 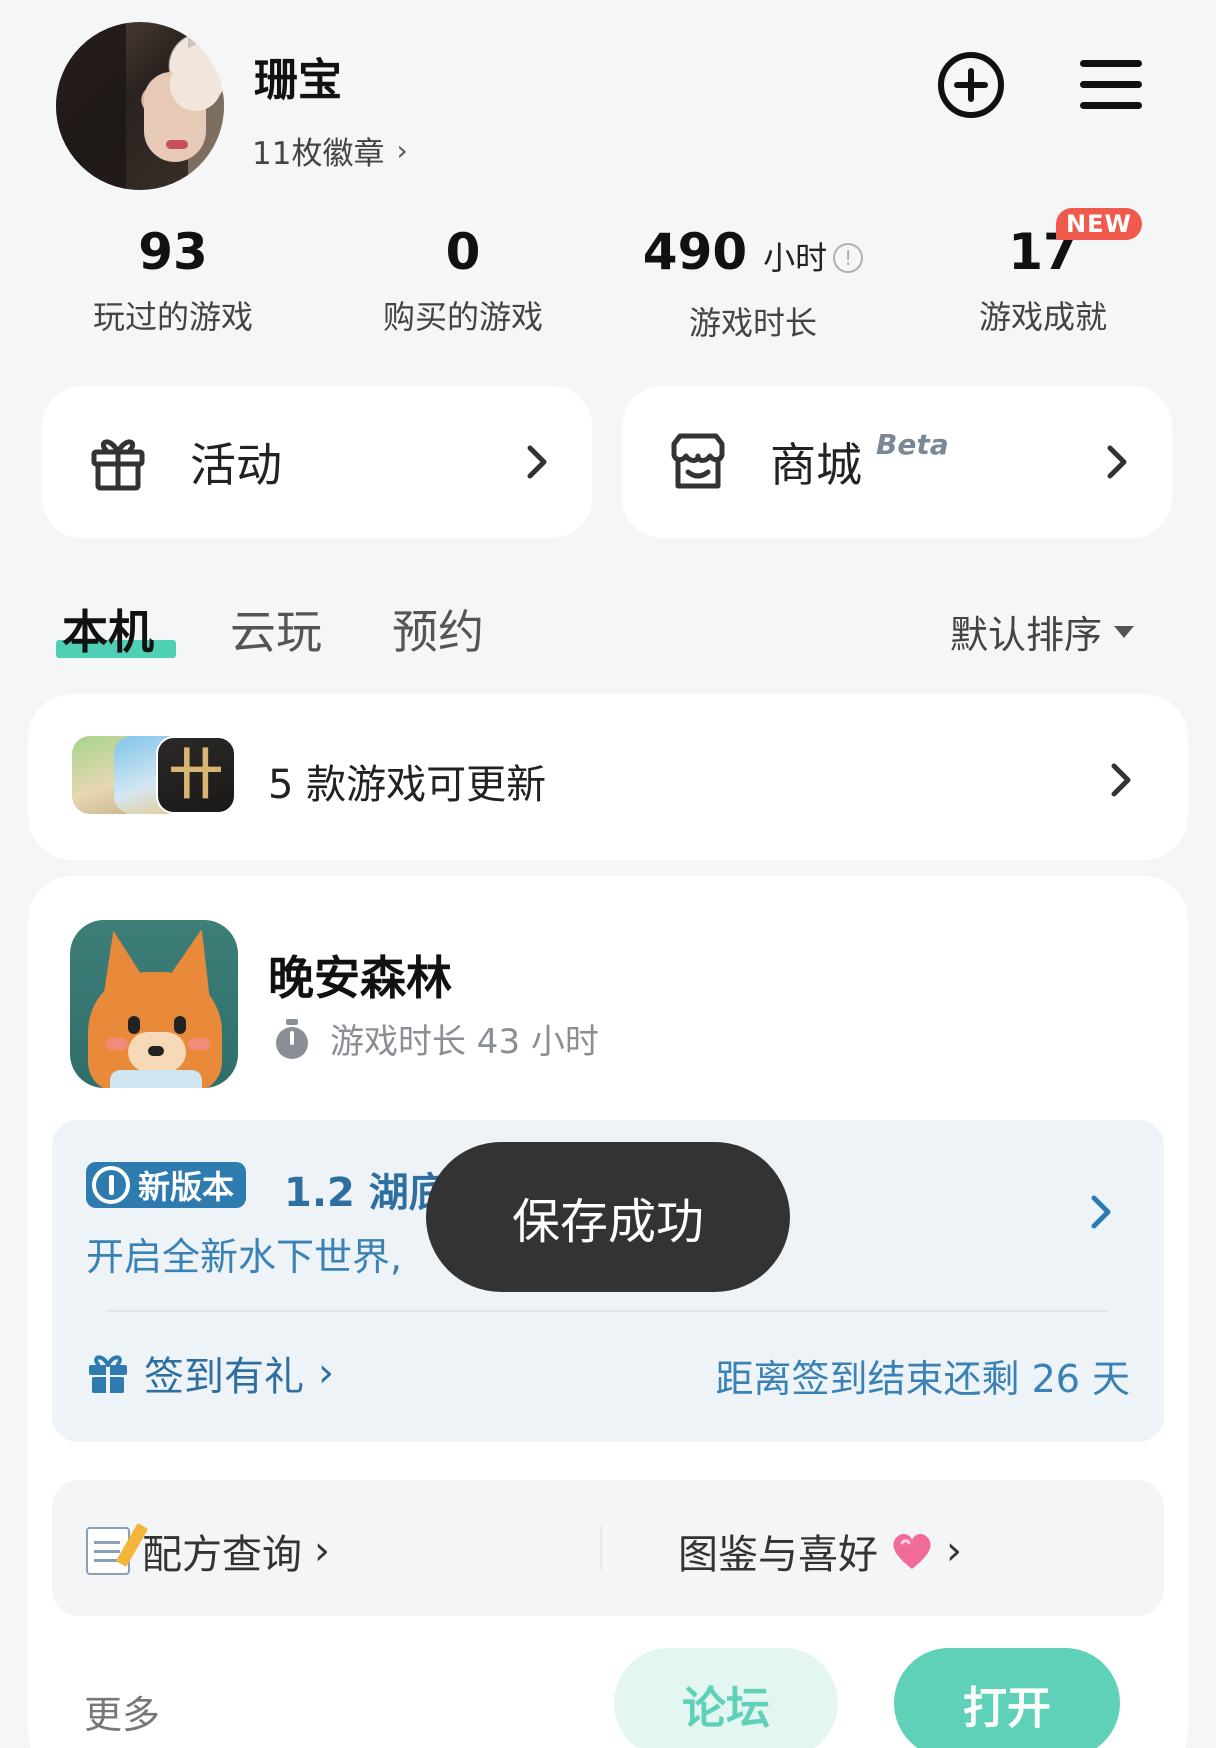 What do you see at coordinates (698, 461) in the screenshot?
I see `store-icon` at bounding box center [698, 461].